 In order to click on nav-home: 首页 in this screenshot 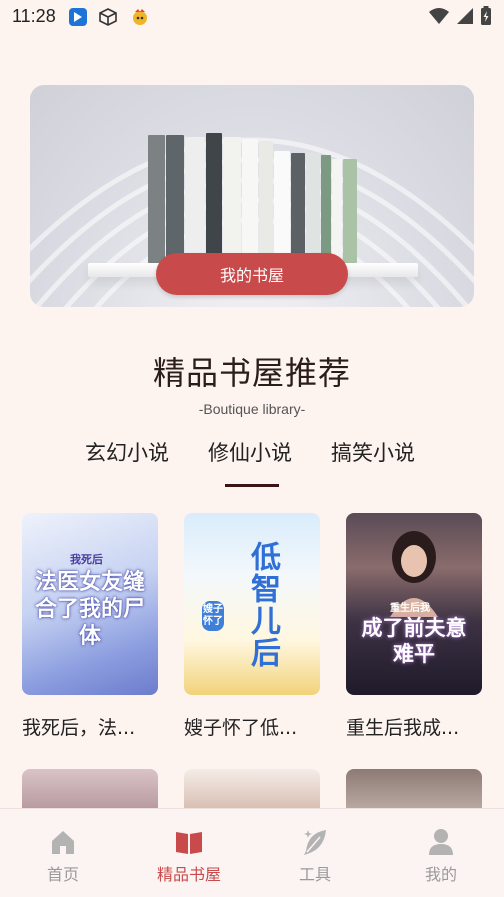, I will do `click(63, 853)`.